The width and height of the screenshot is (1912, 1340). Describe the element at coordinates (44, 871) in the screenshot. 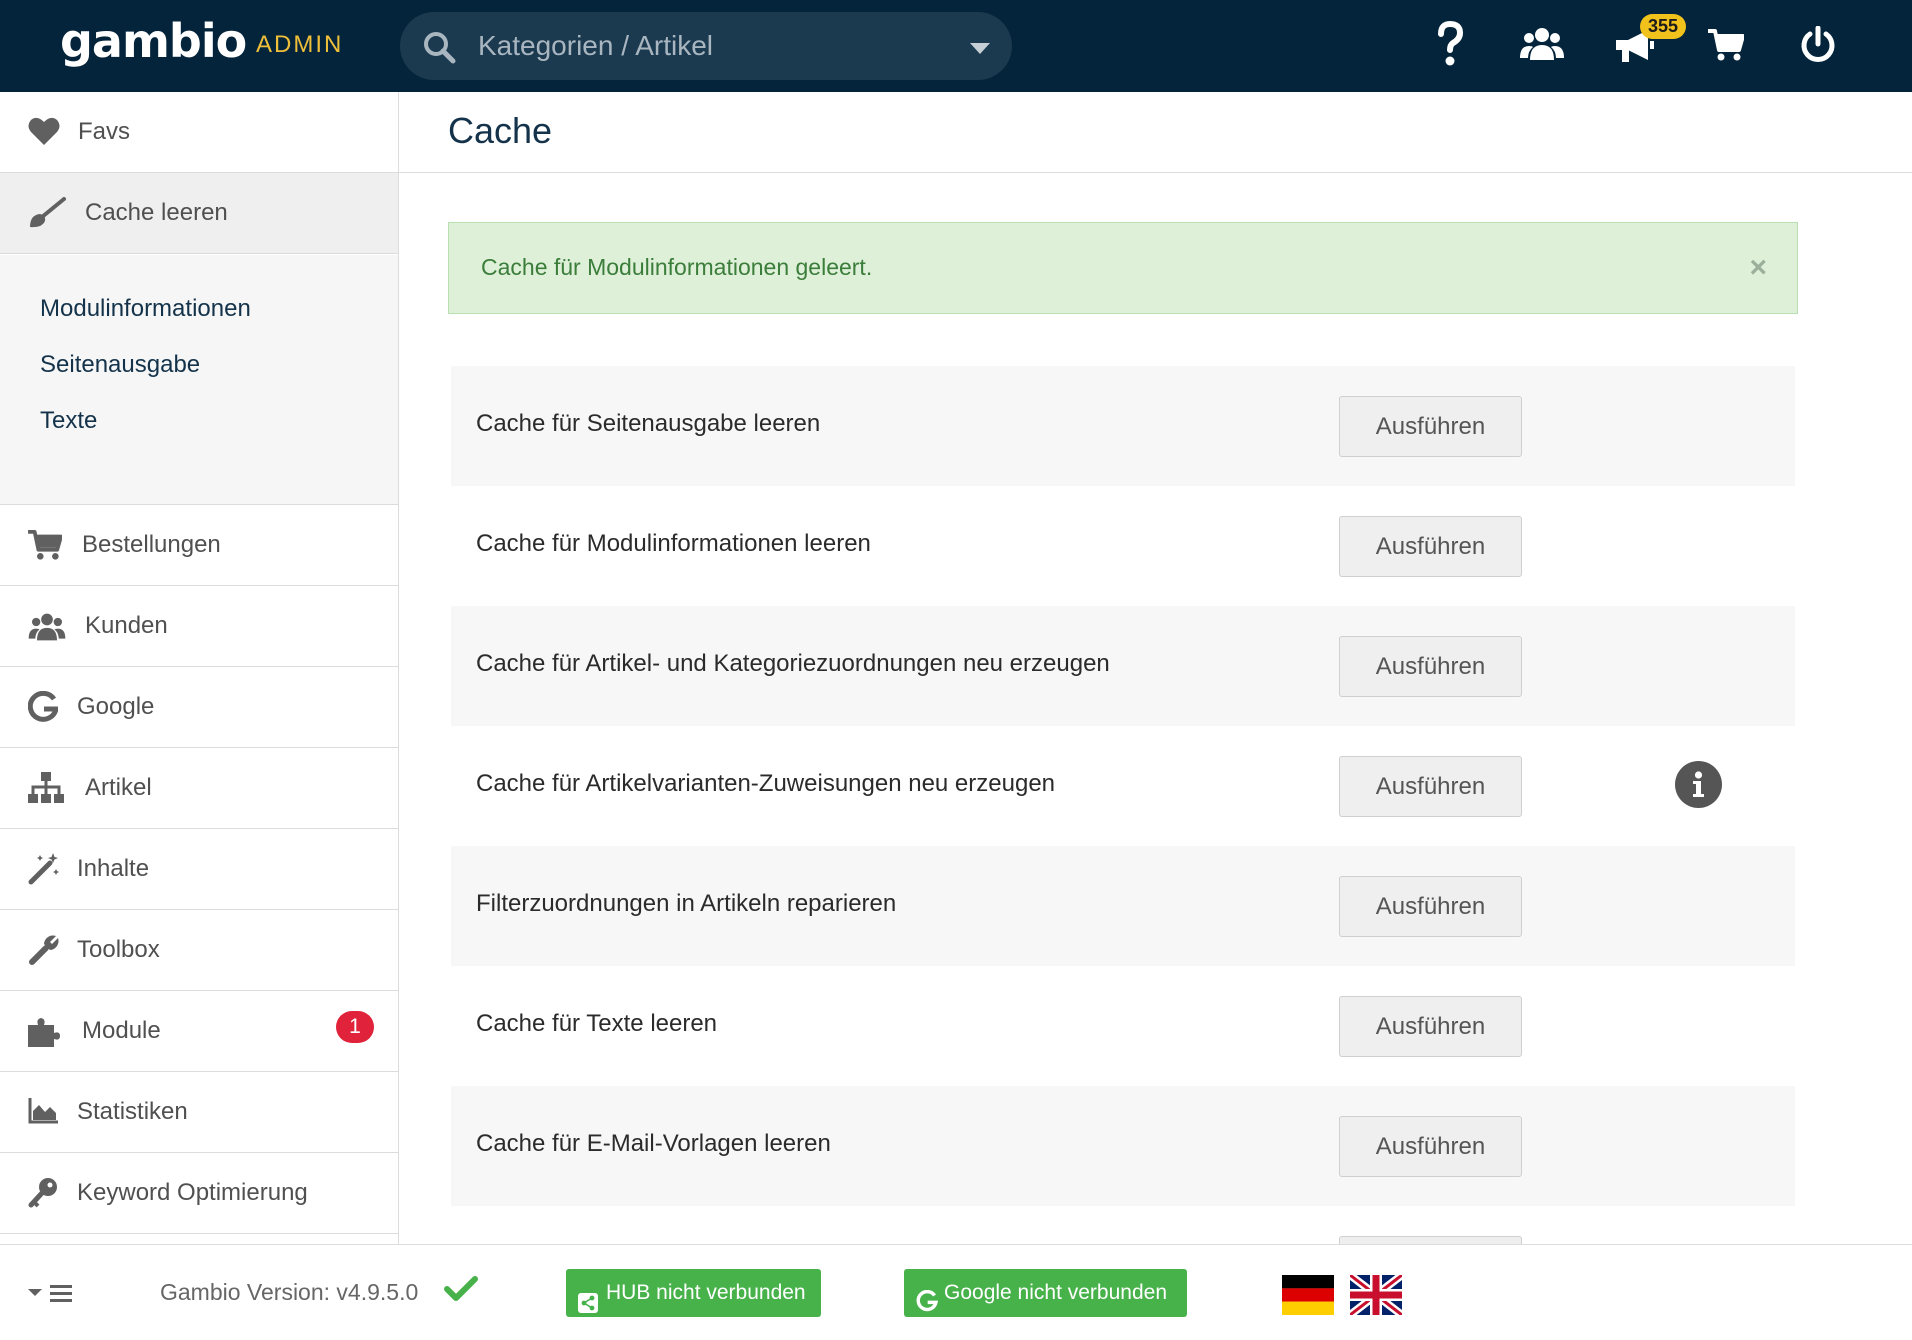

I see `magic-wand-icon` at that location.